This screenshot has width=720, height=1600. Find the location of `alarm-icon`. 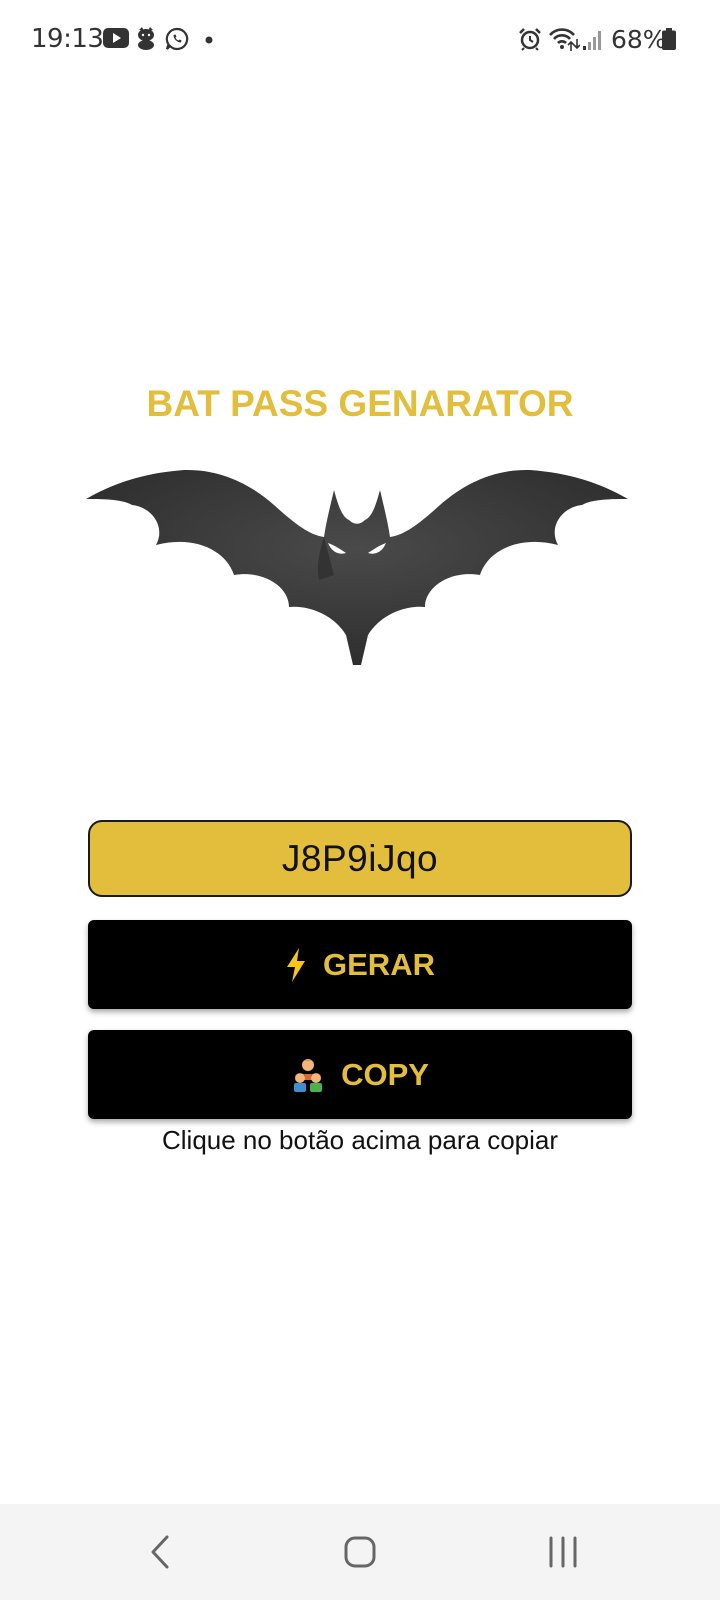

alarm-icon is located at coordinates (530, 39).